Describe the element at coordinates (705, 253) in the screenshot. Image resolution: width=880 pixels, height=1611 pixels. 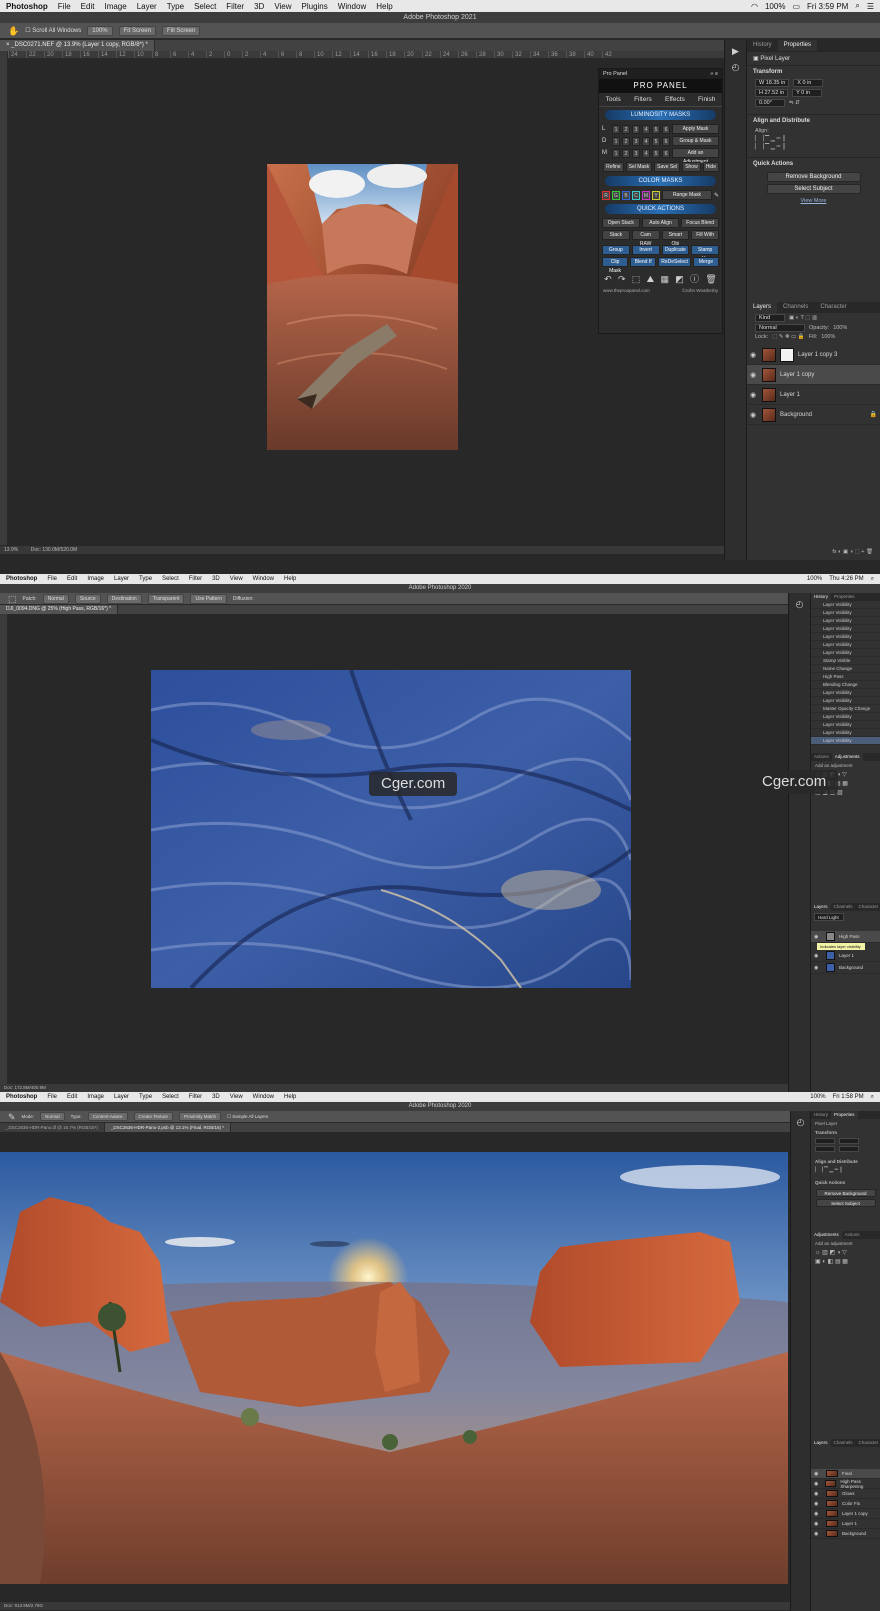
I see `stamp-up-button: Stamp Up` at that location.